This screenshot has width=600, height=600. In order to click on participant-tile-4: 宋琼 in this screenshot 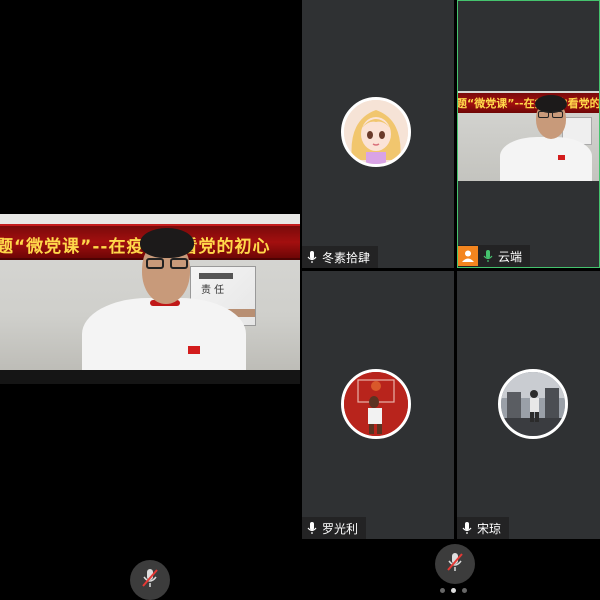, I will do `click(528, 405)`.